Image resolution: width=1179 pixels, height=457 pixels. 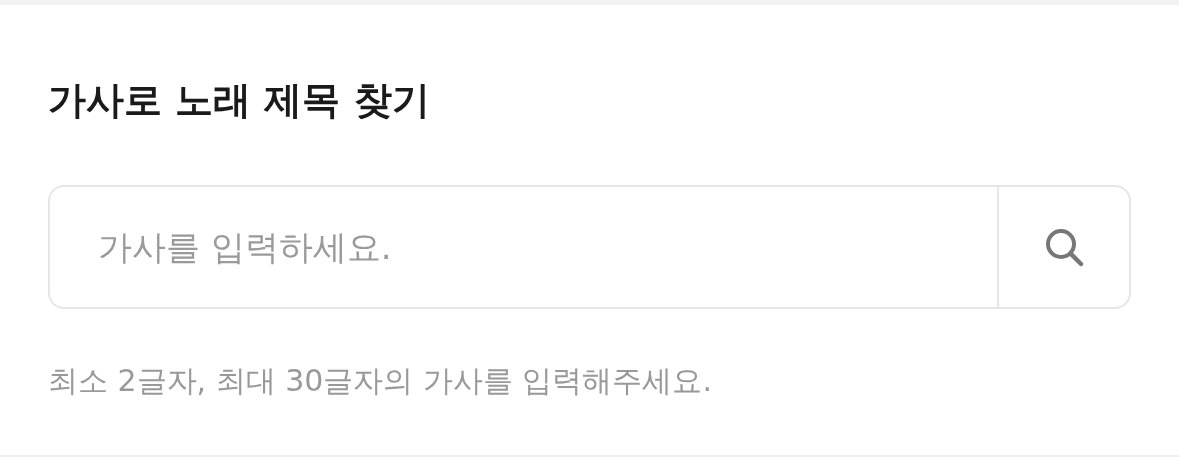 I want to click on search-button, so click(x=1064, y=247).